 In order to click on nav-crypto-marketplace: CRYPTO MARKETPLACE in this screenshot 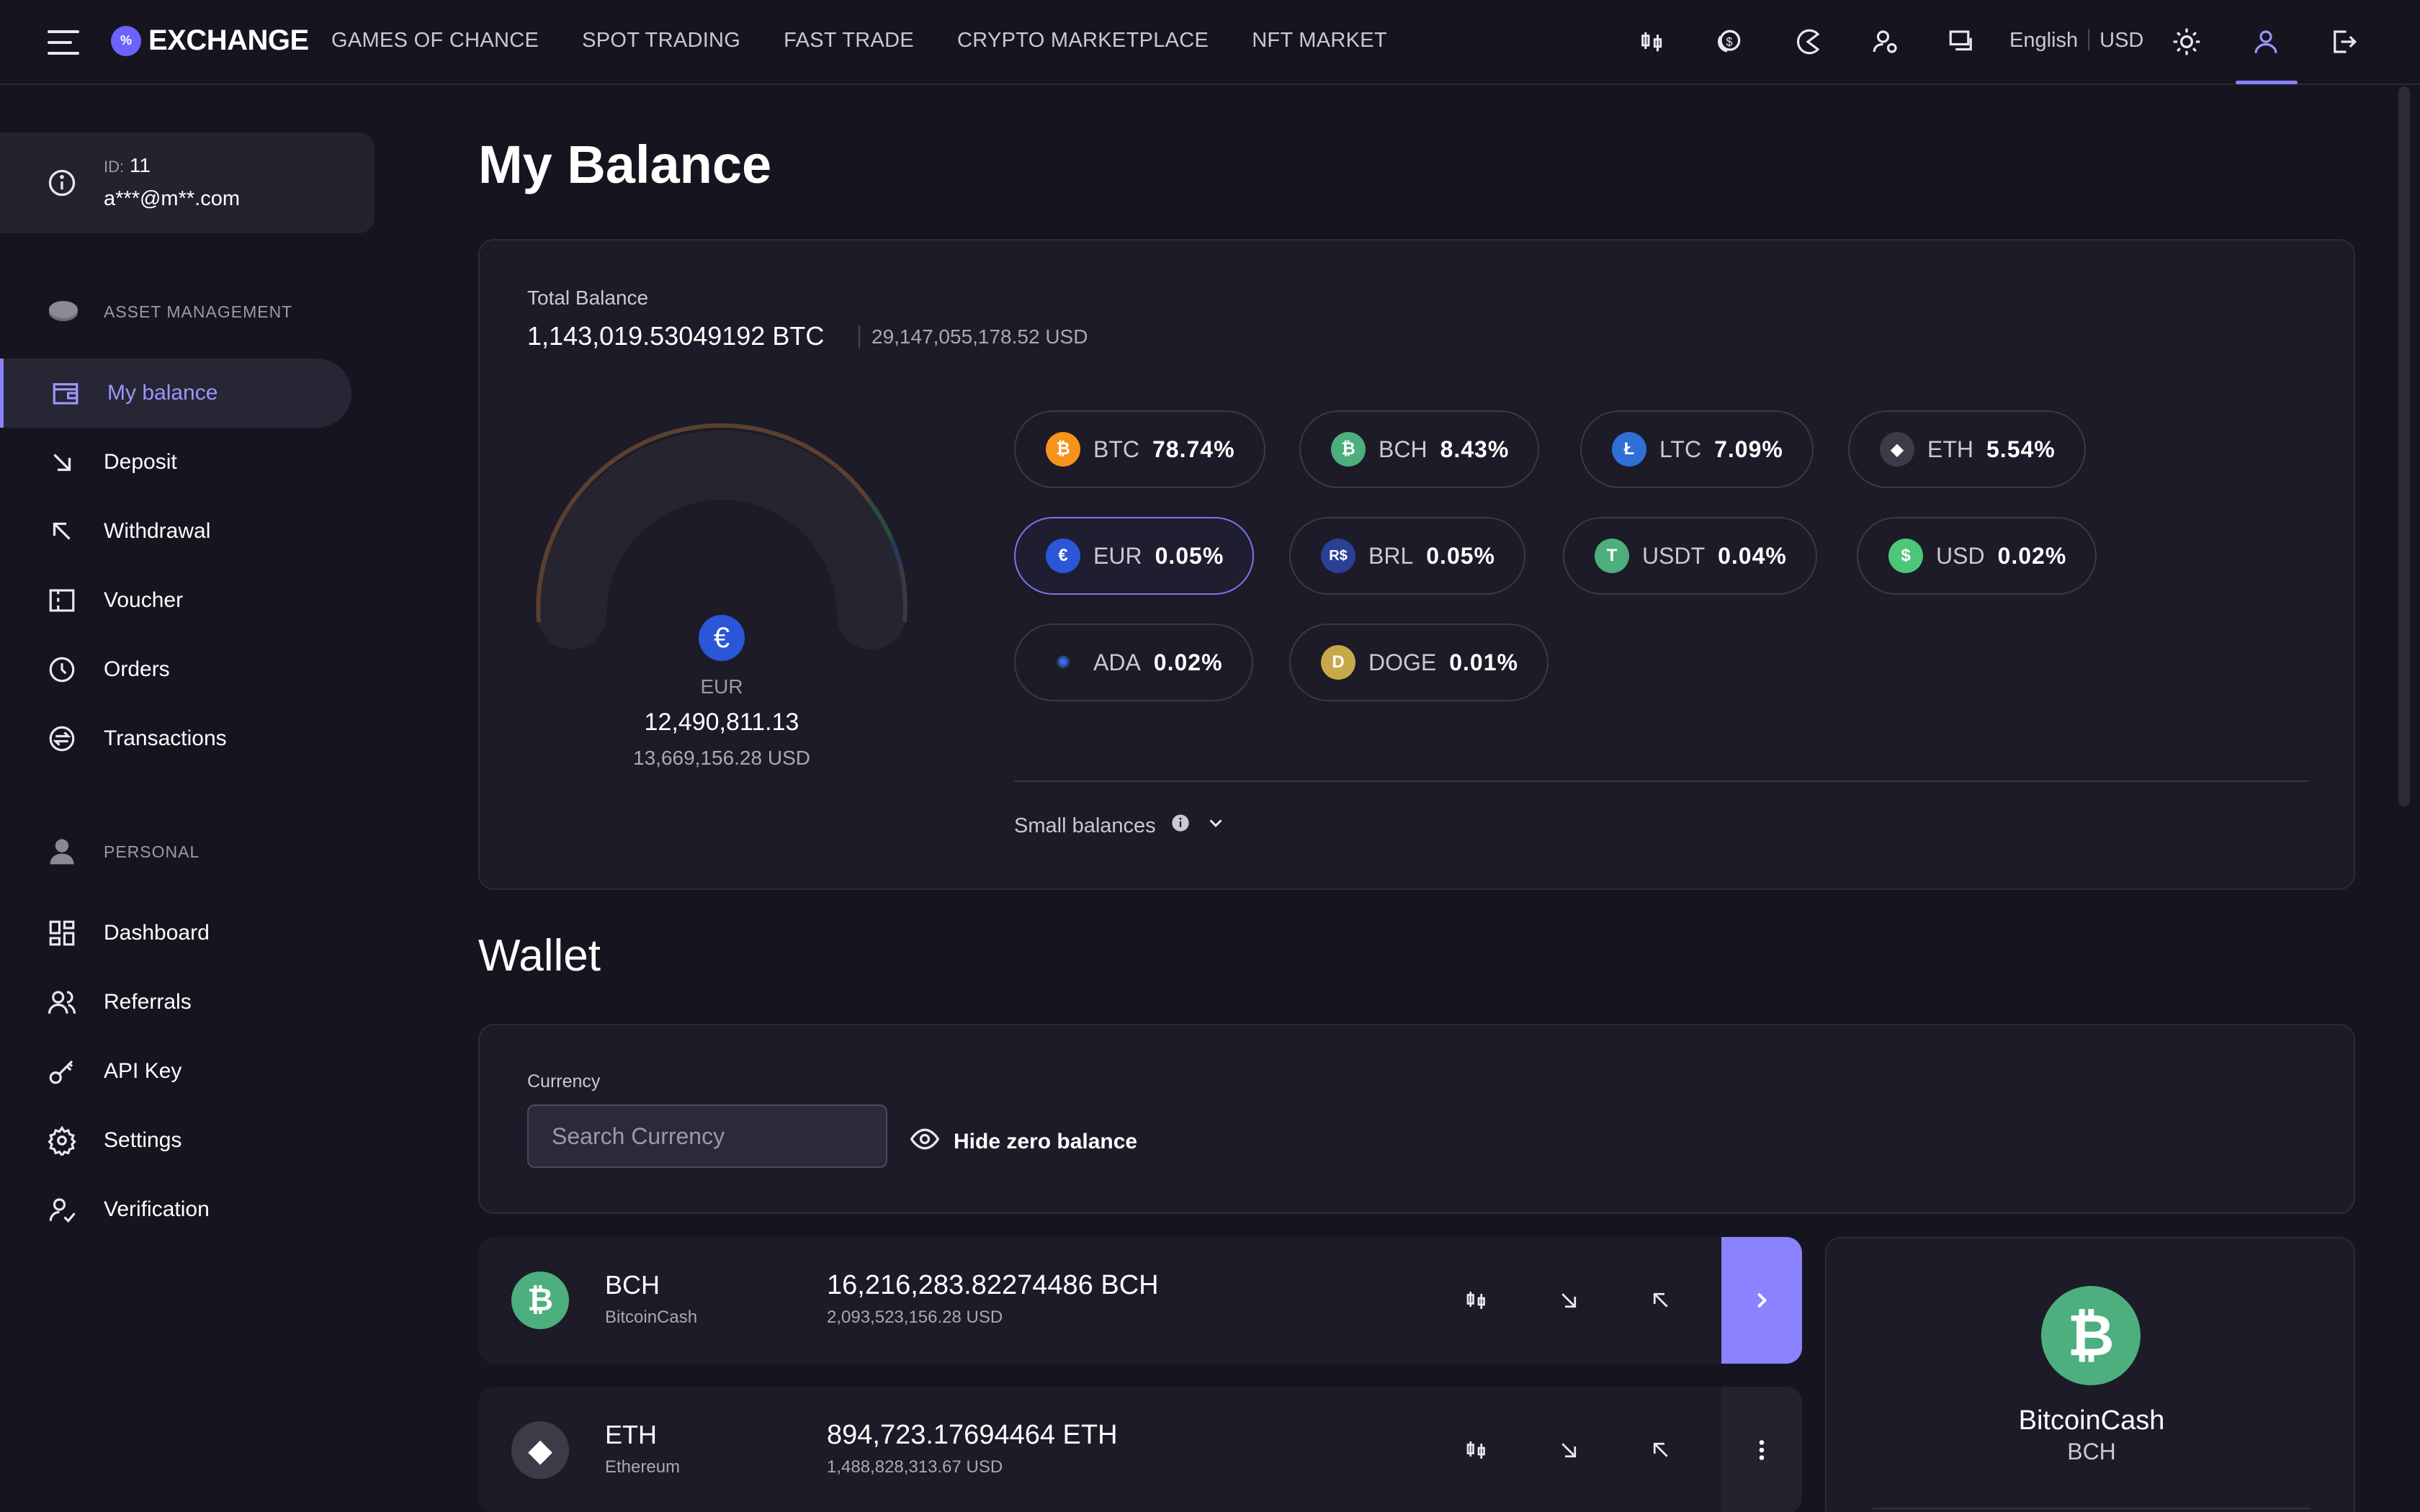, I will do `click(1083, 41)`.